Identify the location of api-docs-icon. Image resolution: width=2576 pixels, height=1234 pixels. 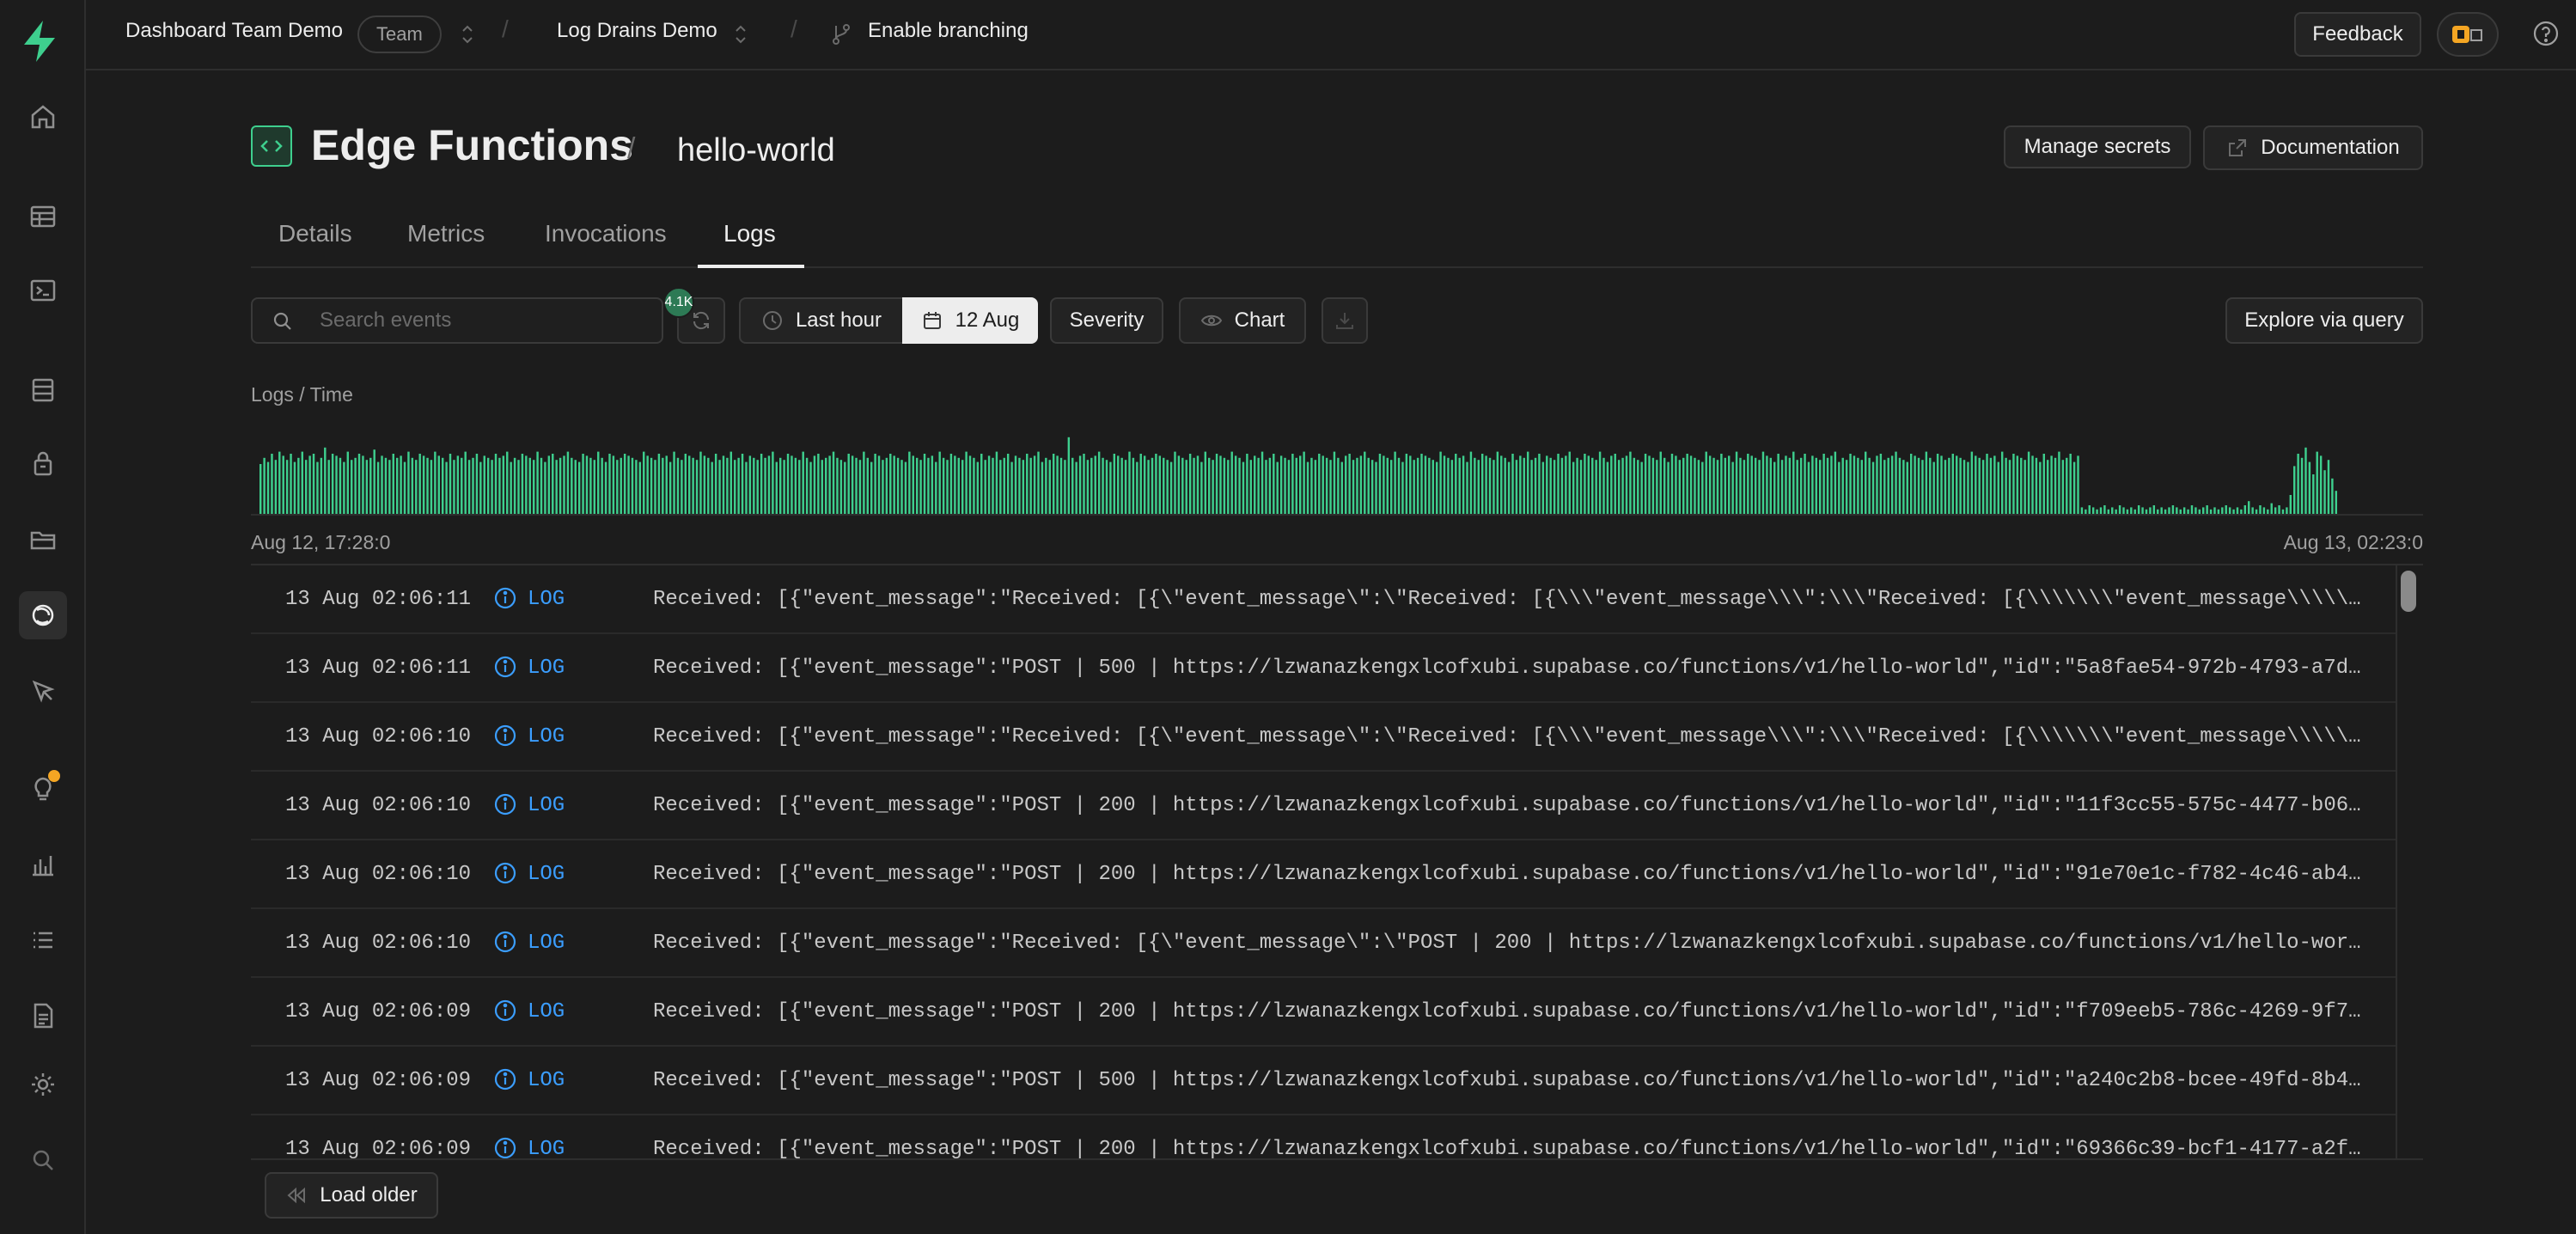
(43, 1016).